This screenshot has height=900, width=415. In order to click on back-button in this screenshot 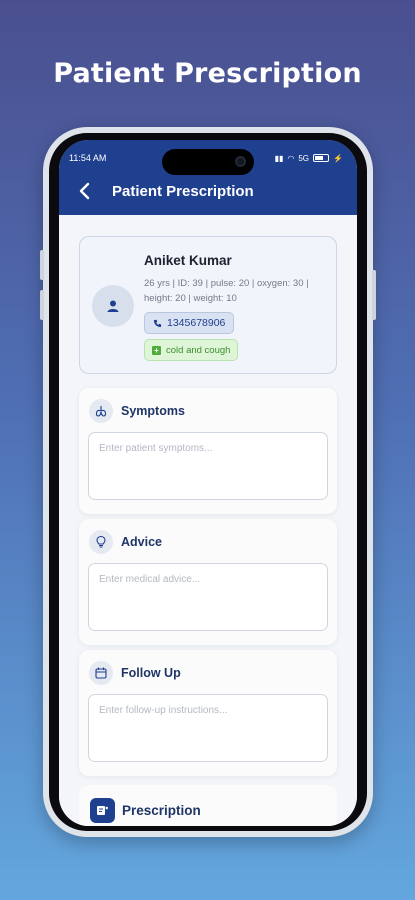, I will do `click(88, 192)`.